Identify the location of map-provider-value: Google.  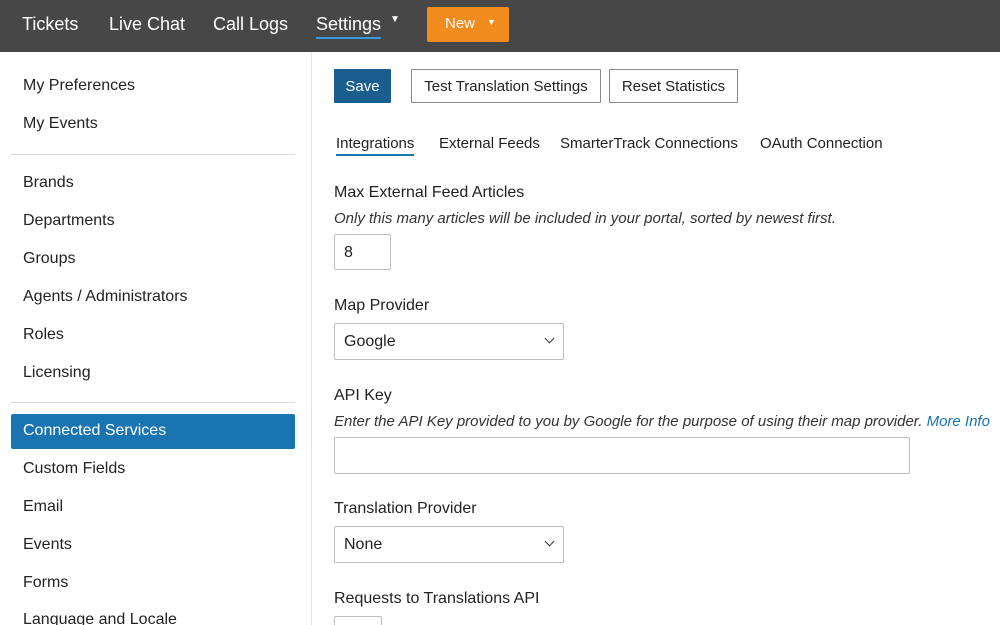
(370, 341).